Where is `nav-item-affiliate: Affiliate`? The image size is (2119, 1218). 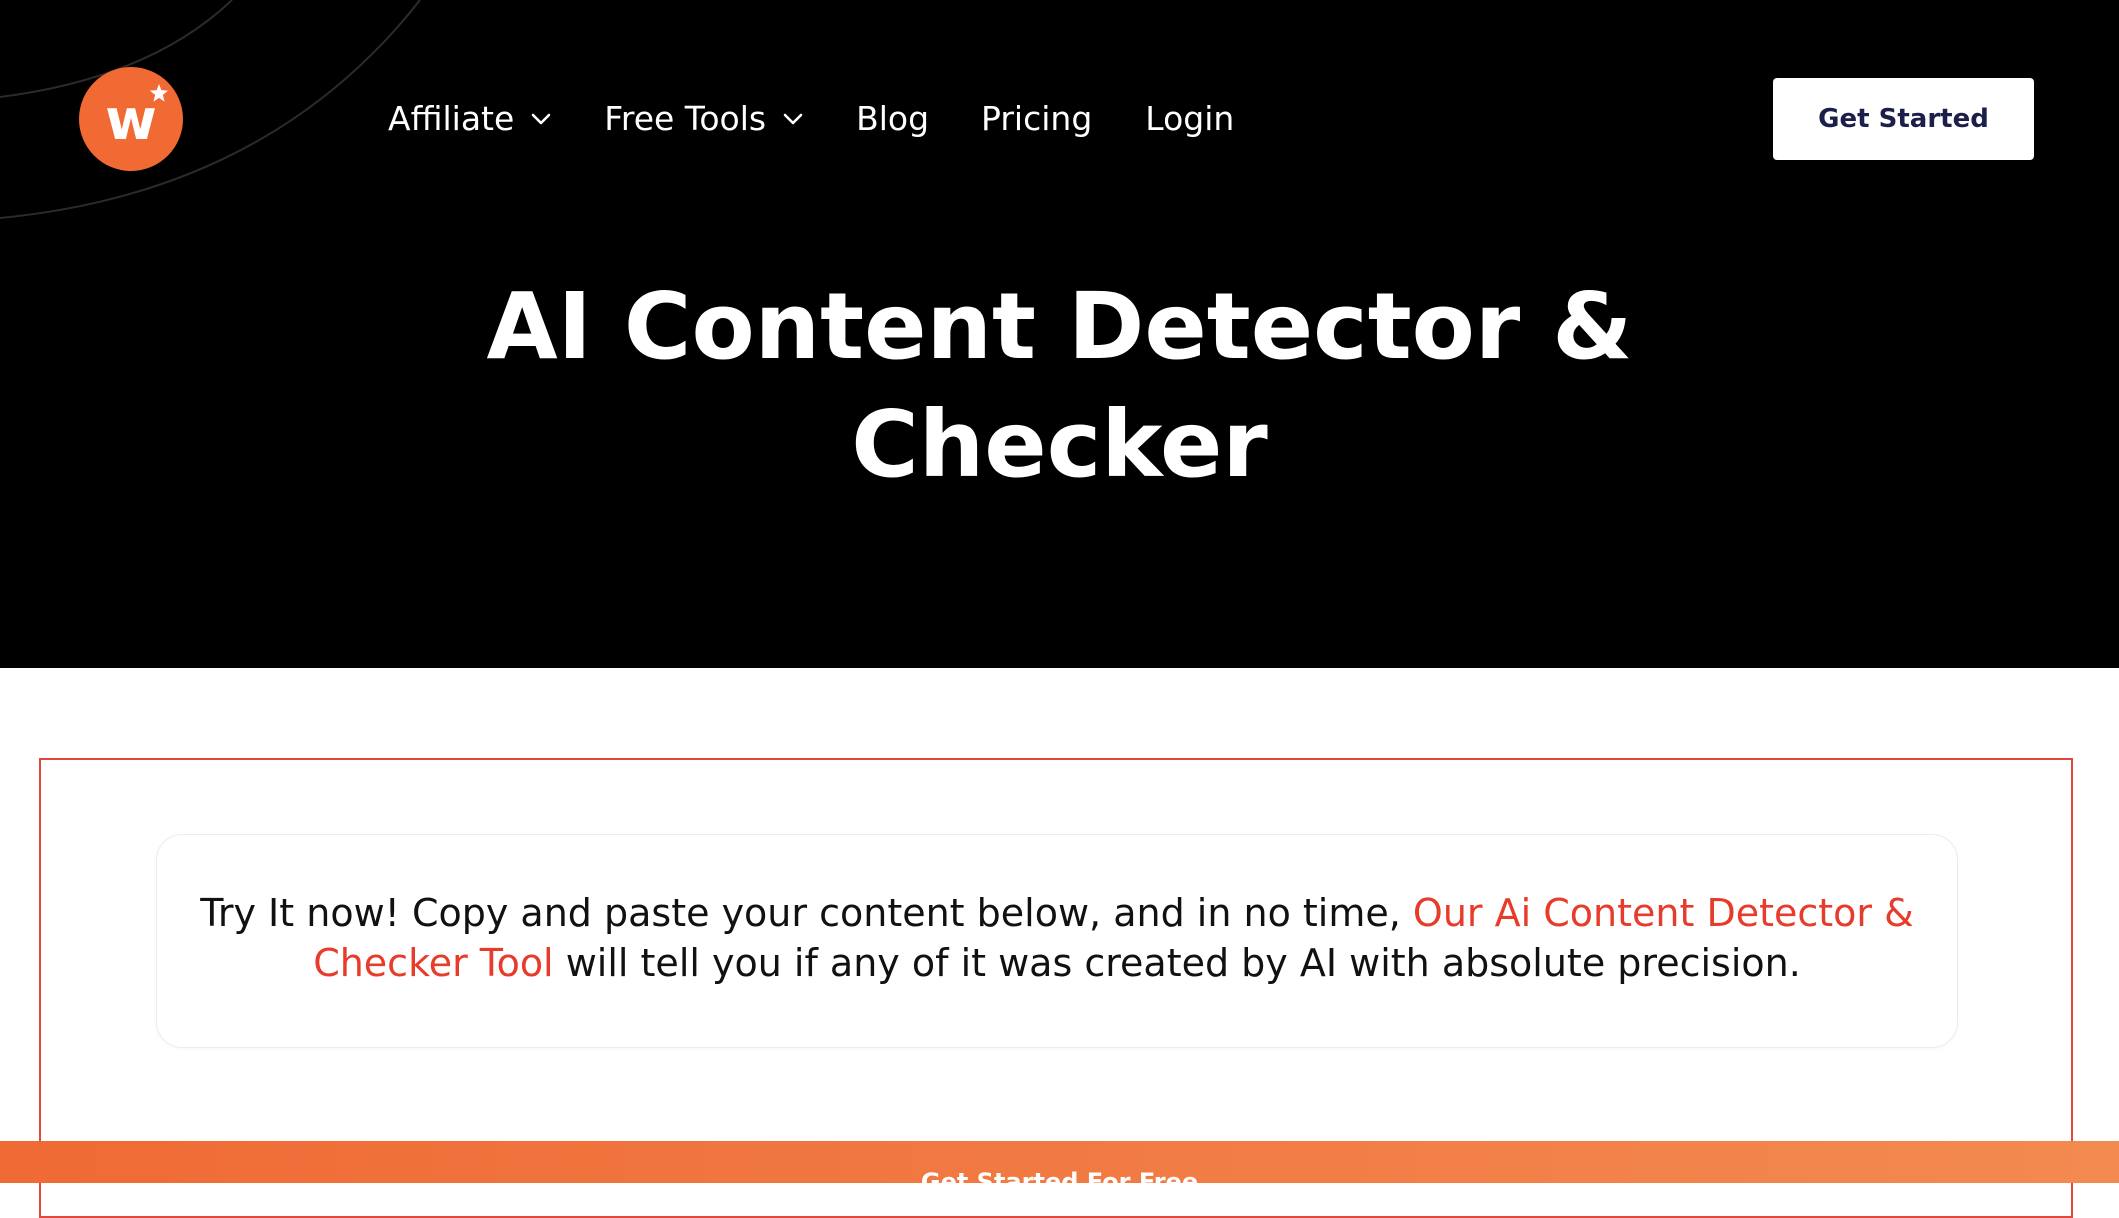 nav-item-affiliate: Affiliate is located at coordinates (470, 119).